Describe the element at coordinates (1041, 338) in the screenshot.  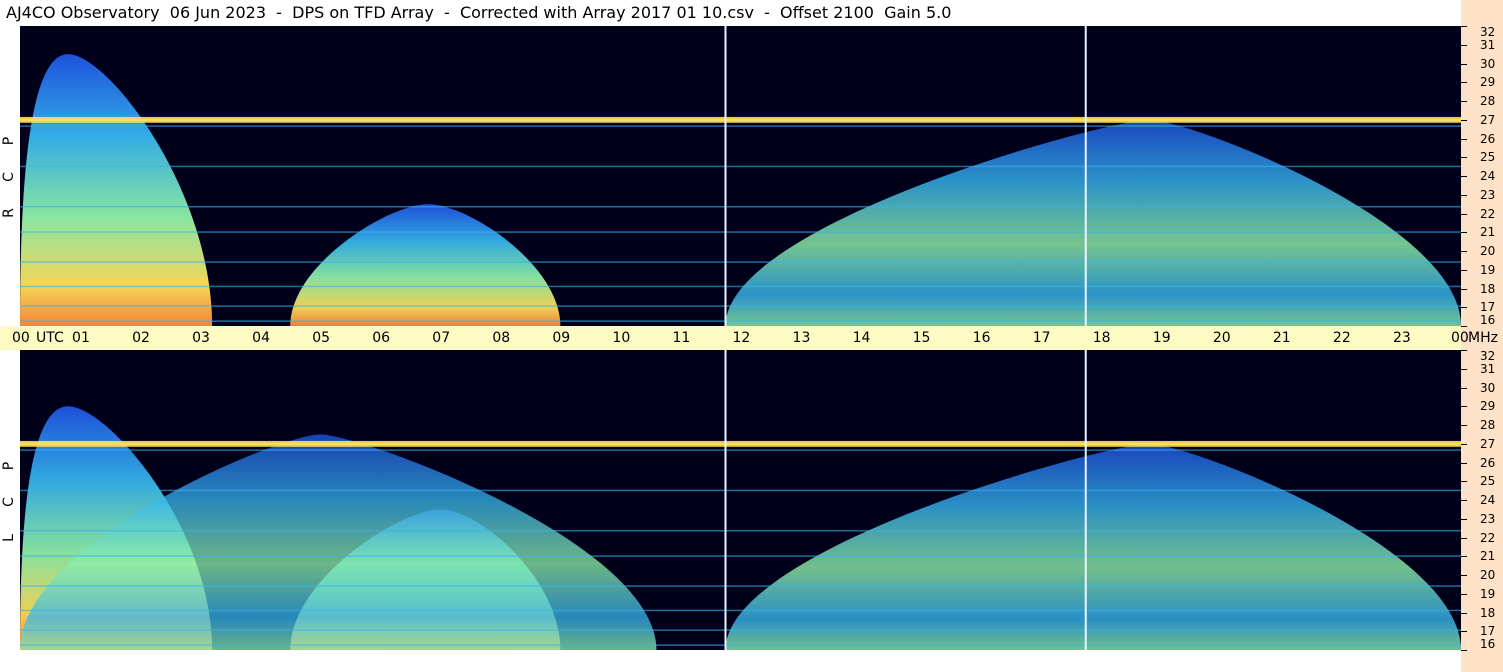
I see `utc-tick-label: 17` at that location.